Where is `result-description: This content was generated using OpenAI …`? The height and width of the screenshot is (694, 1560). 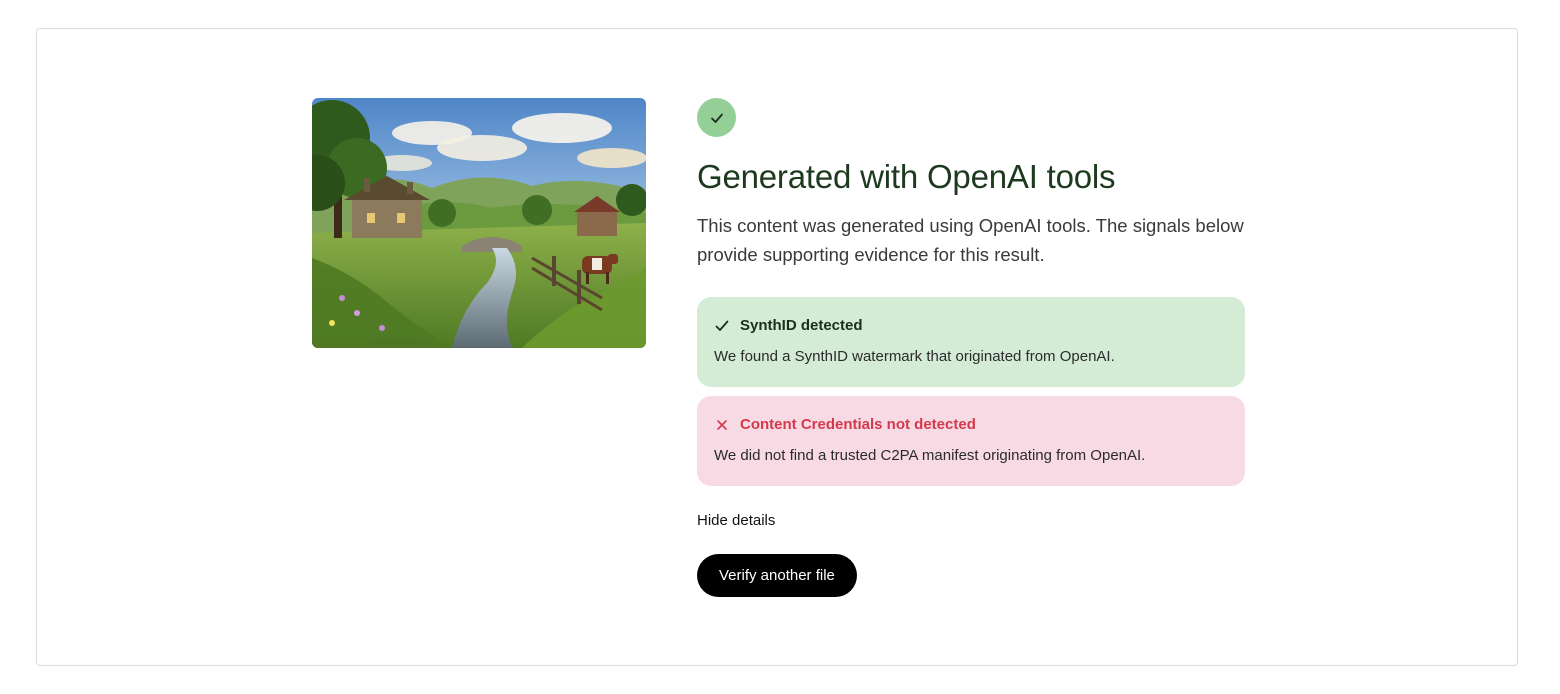 result-description: This content was generated using OpenAI … is located at coordinates (970, 240).